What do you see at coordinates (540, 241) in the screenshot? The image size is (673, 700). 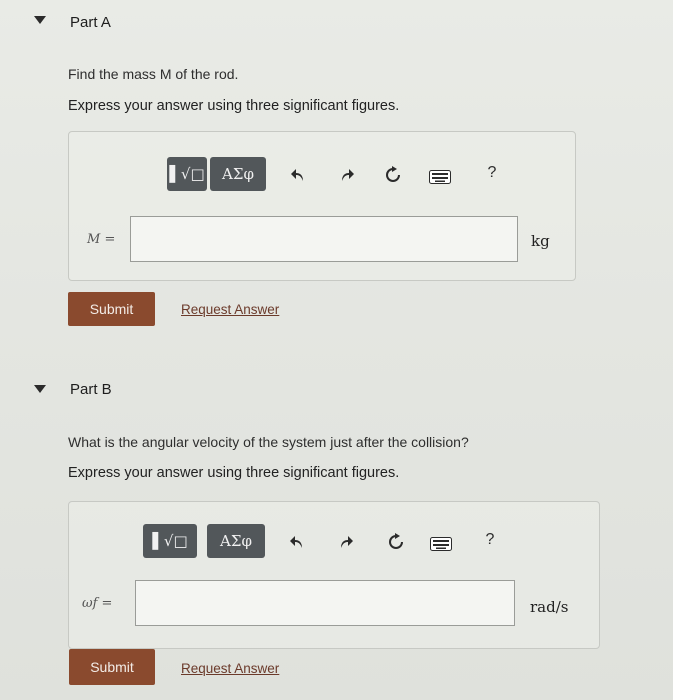 I see `unit-label: kg` at bounding box center [540, 241].